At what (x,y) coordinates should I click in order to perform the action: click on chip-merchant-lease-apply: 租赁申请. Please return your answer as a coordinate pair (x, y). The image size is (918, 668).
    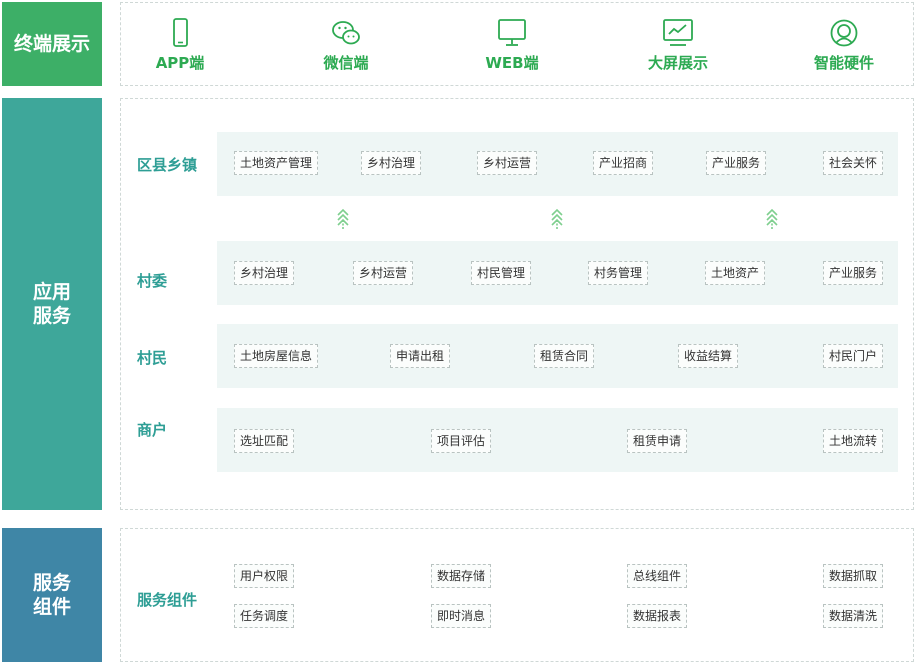
    Looking at the image, I should click on (657, 441).